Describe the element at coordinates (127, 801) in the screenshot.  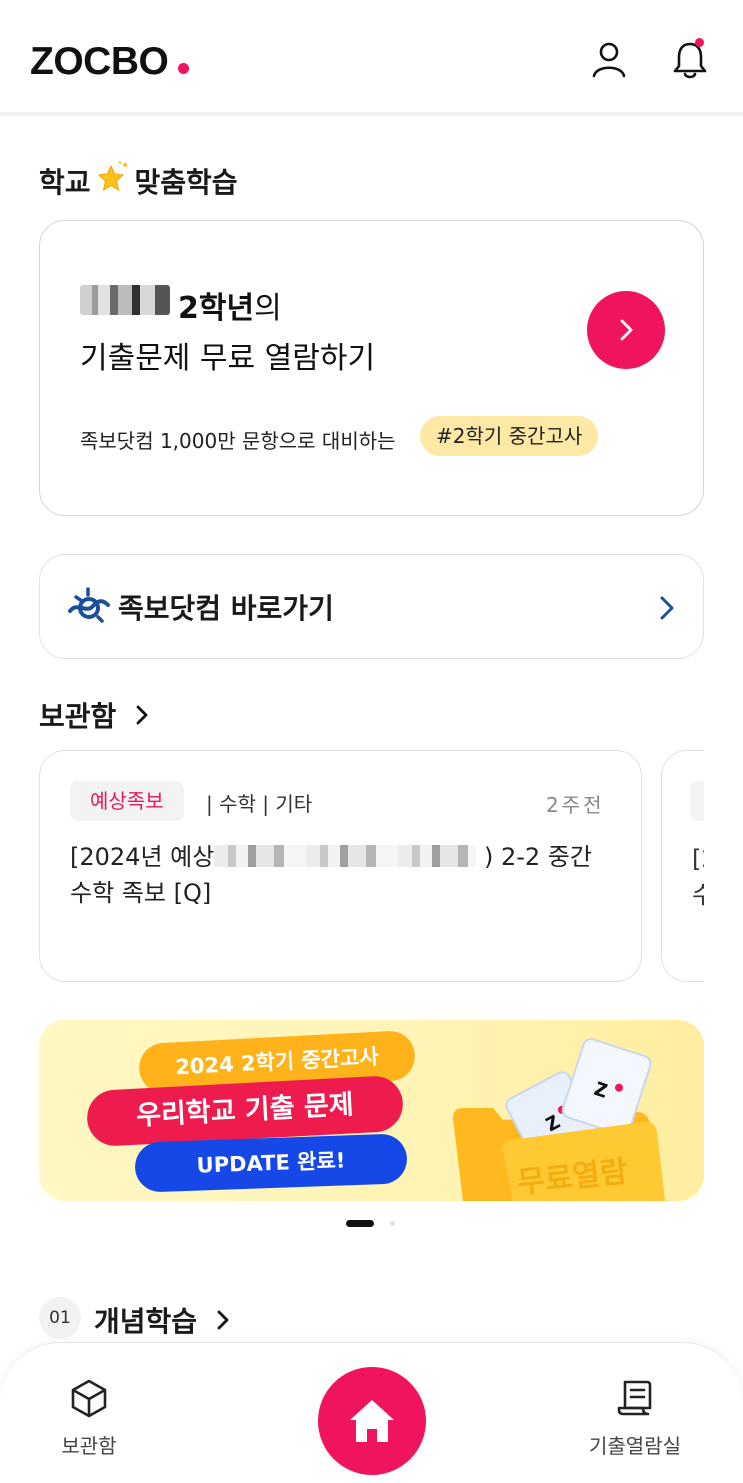
I see `storage-item-tag: 예상족보` at that location.